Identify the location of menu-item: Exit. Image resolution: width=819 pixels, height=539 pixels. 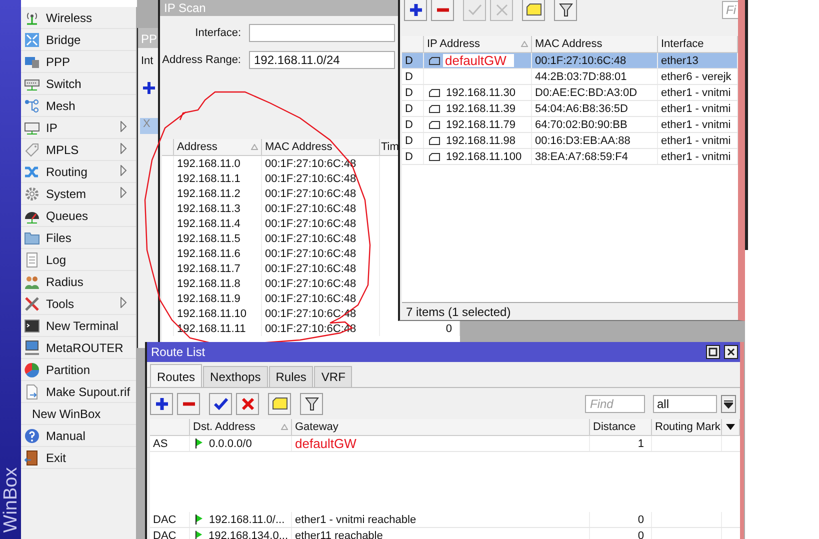
(78, 458).